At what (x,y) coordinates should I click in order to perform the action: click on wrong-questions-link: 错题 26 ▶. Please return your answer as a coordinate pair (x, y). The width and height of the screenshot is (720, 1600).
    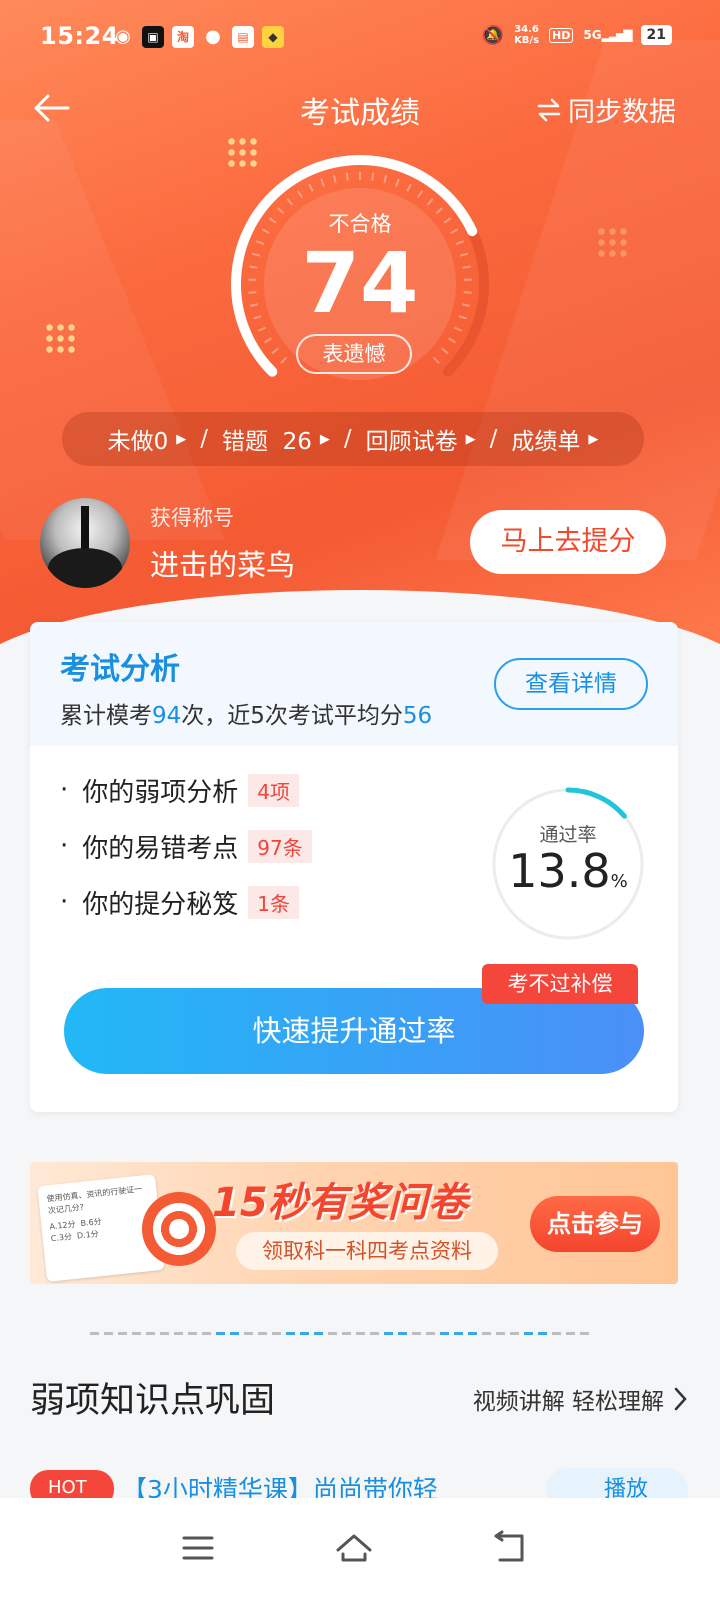
    Looking at the image, I should click on (276, 439).